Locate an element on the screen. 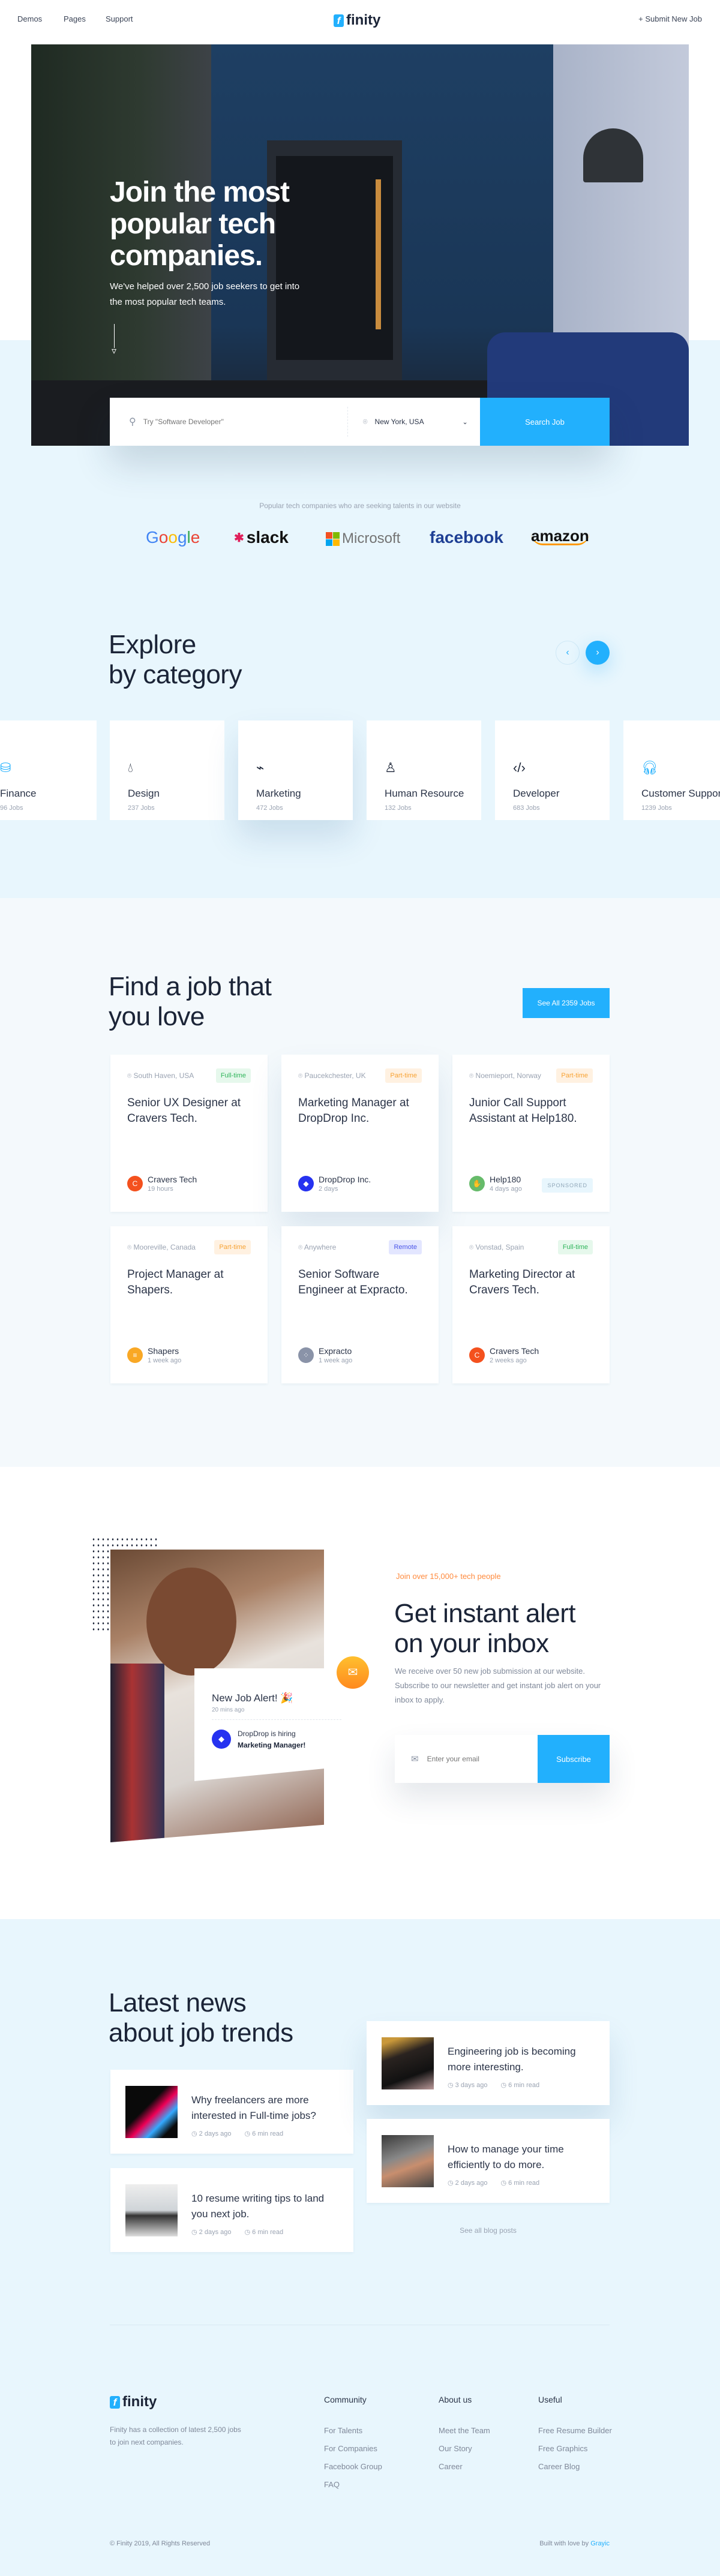 The width and height of the screenshot is (720, 2576). hero-title-line: companies. is located at coordinates (187, 256).